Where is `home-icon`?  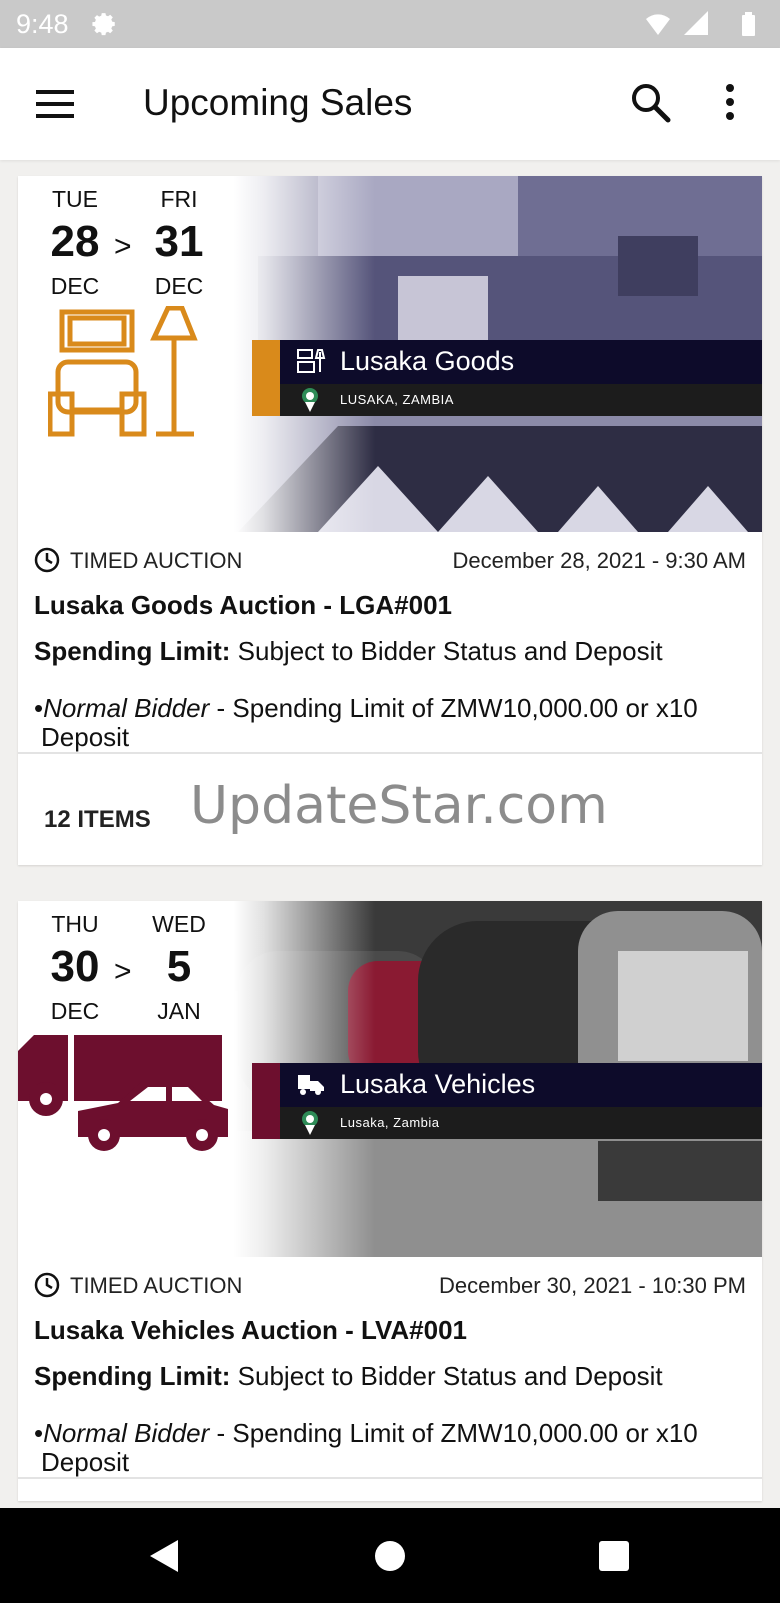
home-icon is located at coordinates (390, 1556).